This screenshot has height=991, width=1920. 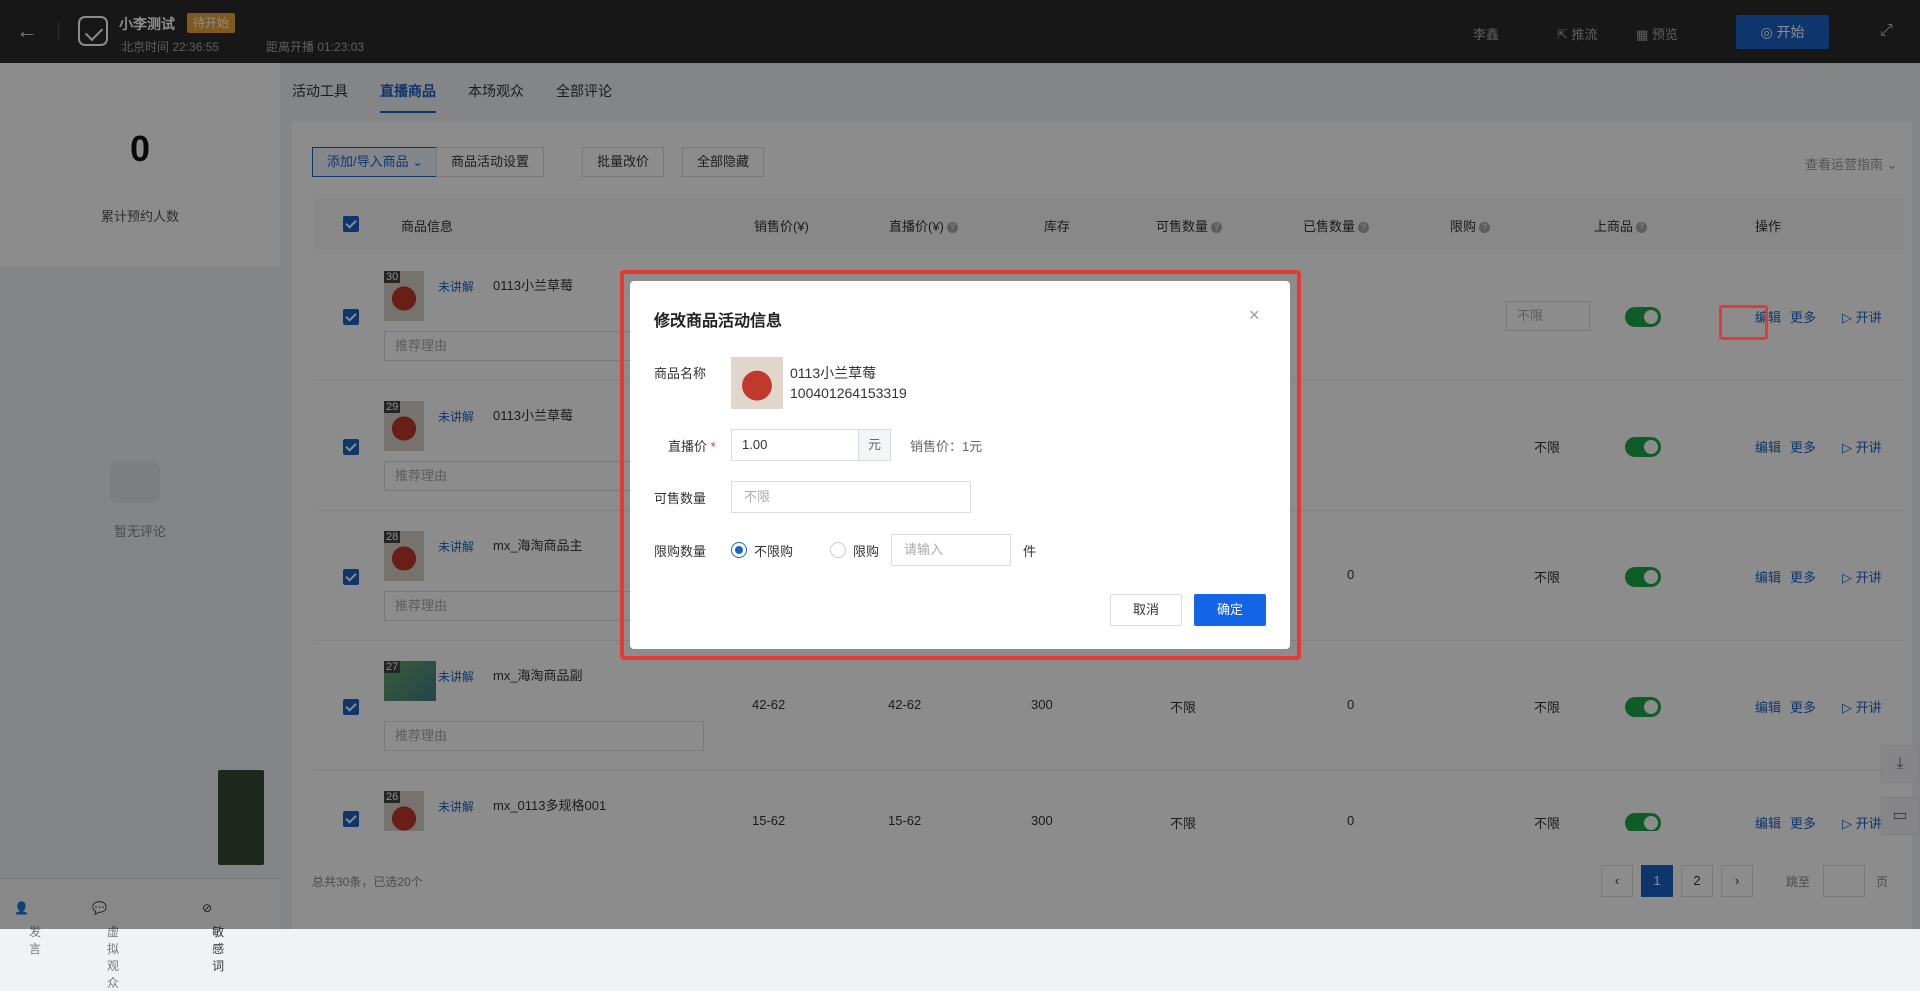 What do you see at coordinates (680, 498) in the screenshot?
I see `qty-label: 可售数量` at bounding box center [680, 498].